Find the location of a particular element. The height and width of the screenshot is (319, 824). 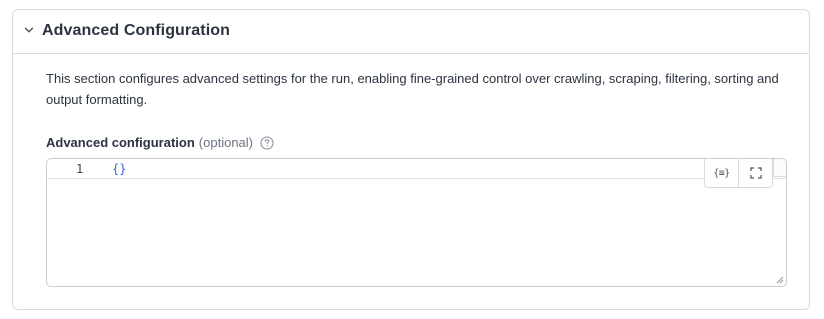

fullscreen-button is located at coordinates (755, 173).